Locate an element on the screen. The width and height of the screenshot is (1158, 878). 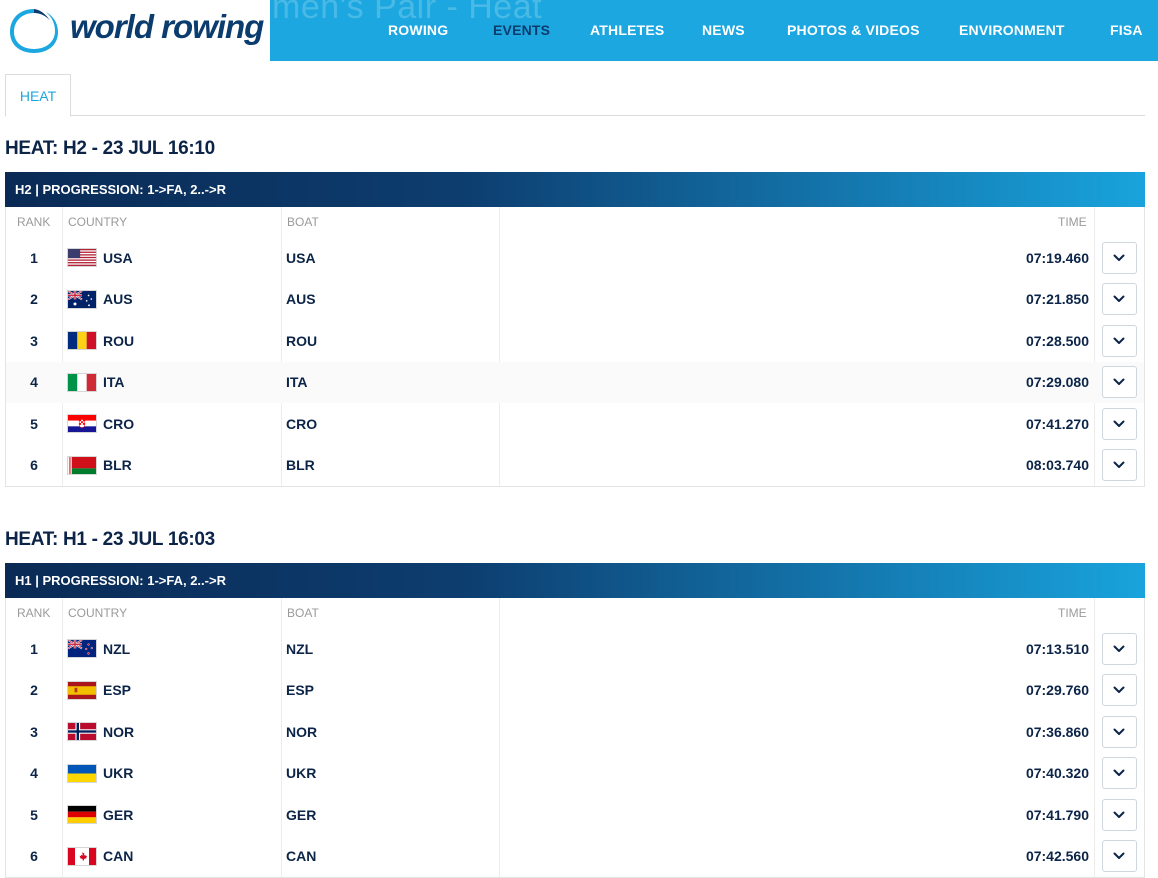
country-cell: ITA is located at coordinates (172, 383).